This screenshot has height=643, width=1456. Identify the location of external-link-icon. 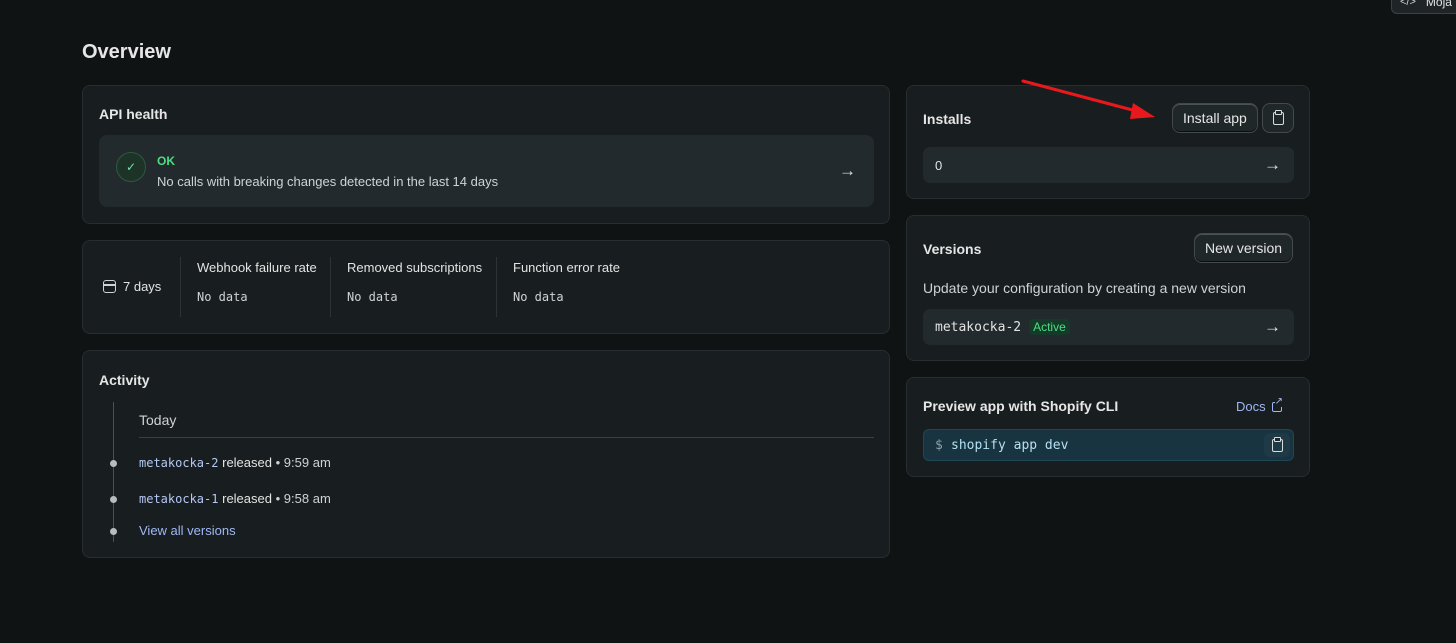
(1277, 404).